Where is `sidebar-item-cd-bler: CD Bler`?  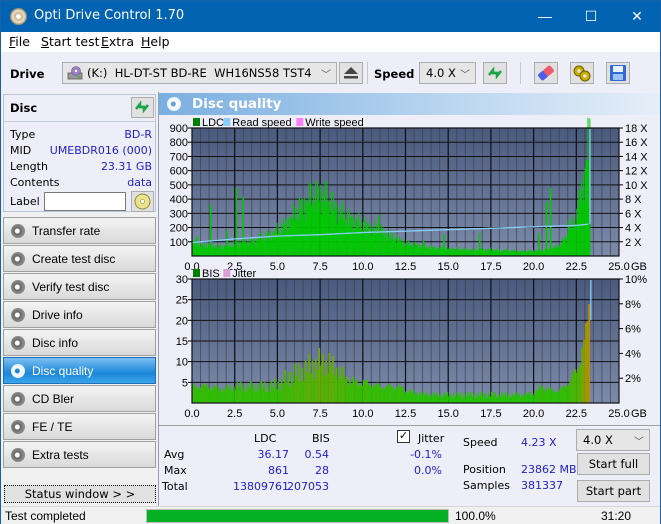 sidebar-item-cd-bler: CD Bler is located at coordinates (79, 398).